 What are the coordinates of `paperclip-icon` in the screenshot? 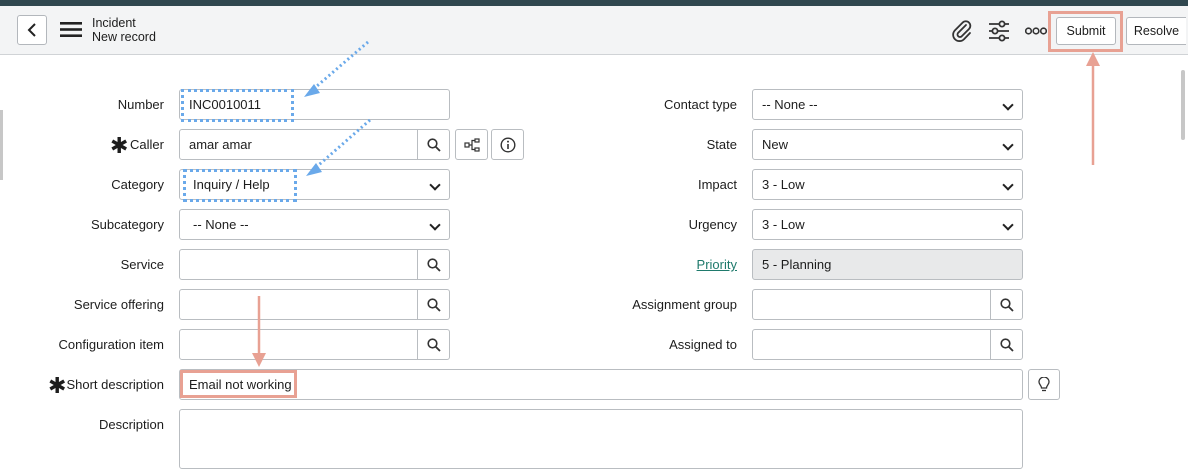 It's located at (962, 31).